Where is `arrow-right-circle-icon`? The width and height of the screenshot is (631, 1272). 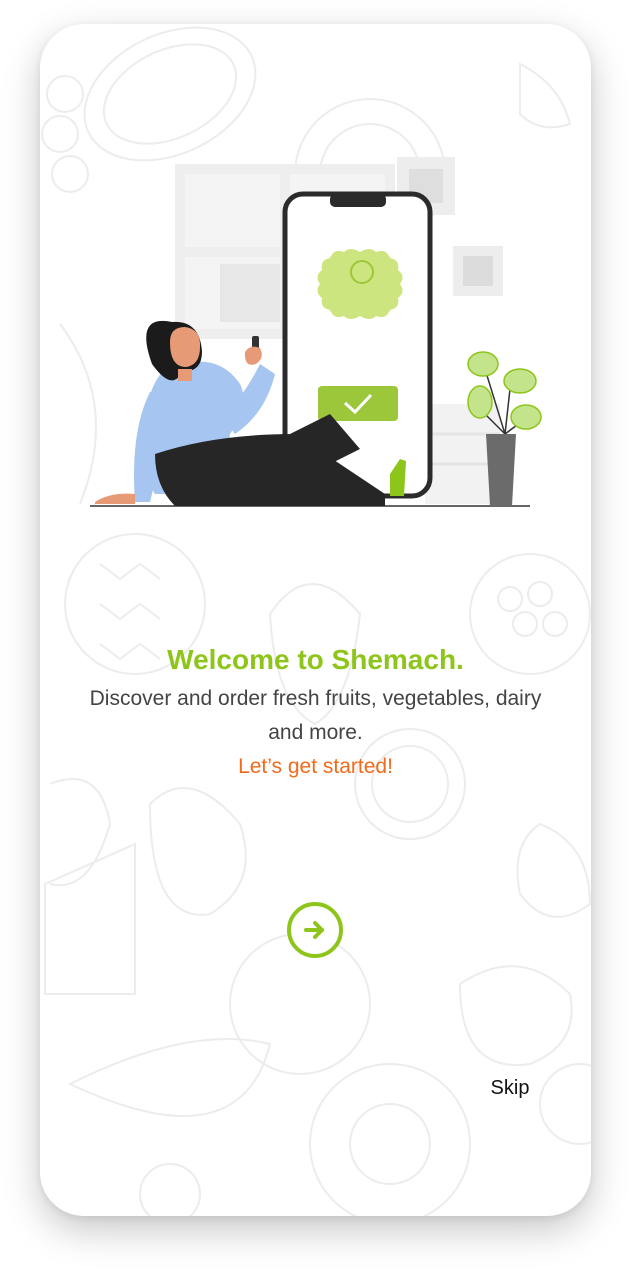 arrow-right-circle-icon is located at coordinates (314, 930).